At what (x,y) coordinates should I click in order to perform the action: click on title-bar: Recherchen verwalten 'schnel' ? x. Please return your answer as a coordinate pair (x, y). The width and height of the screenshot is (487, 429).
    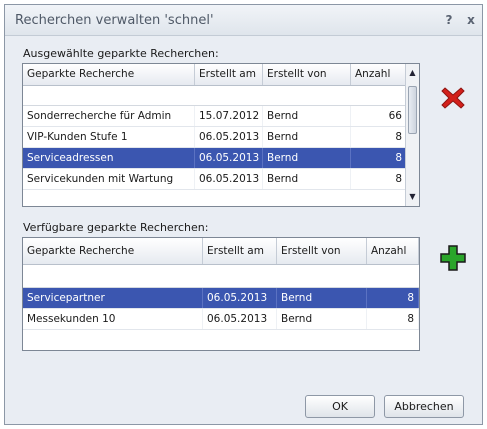
    Looking at the image, I should click on (243, 20).